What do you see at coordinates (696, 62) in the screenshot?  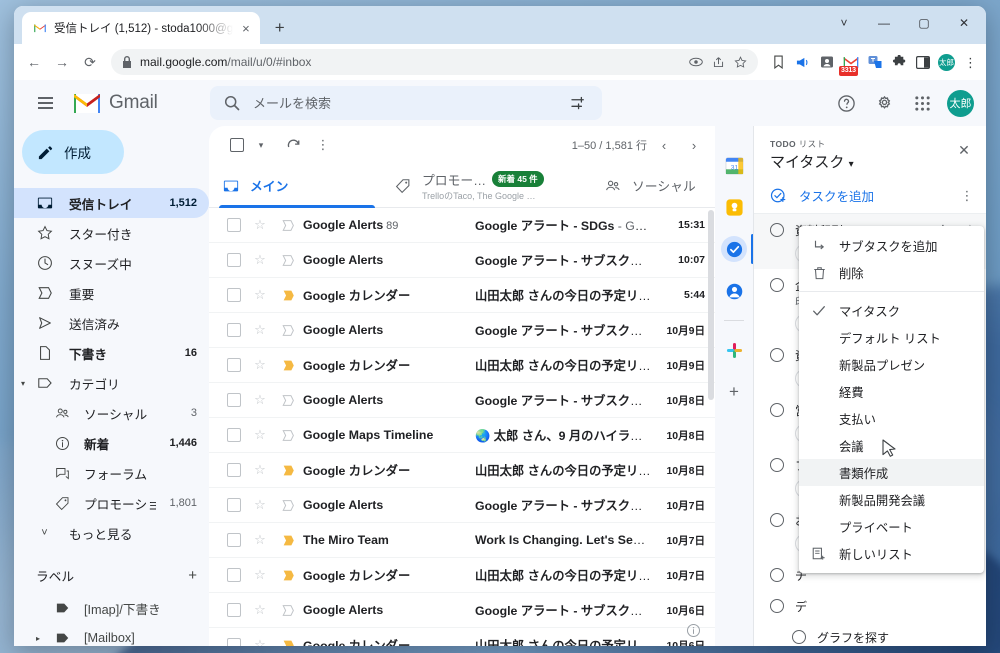 I see `eye-icon` at bounding box center [696, 62].